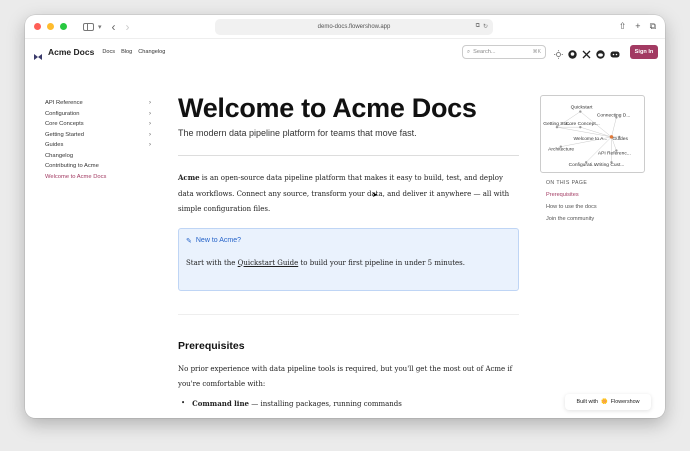 This screenshot has width=690, height=451. What do you see at coordinates (478, 26) in the screenshot?
I see `translate-icon: ⧉` at bounding box center [478, 26].